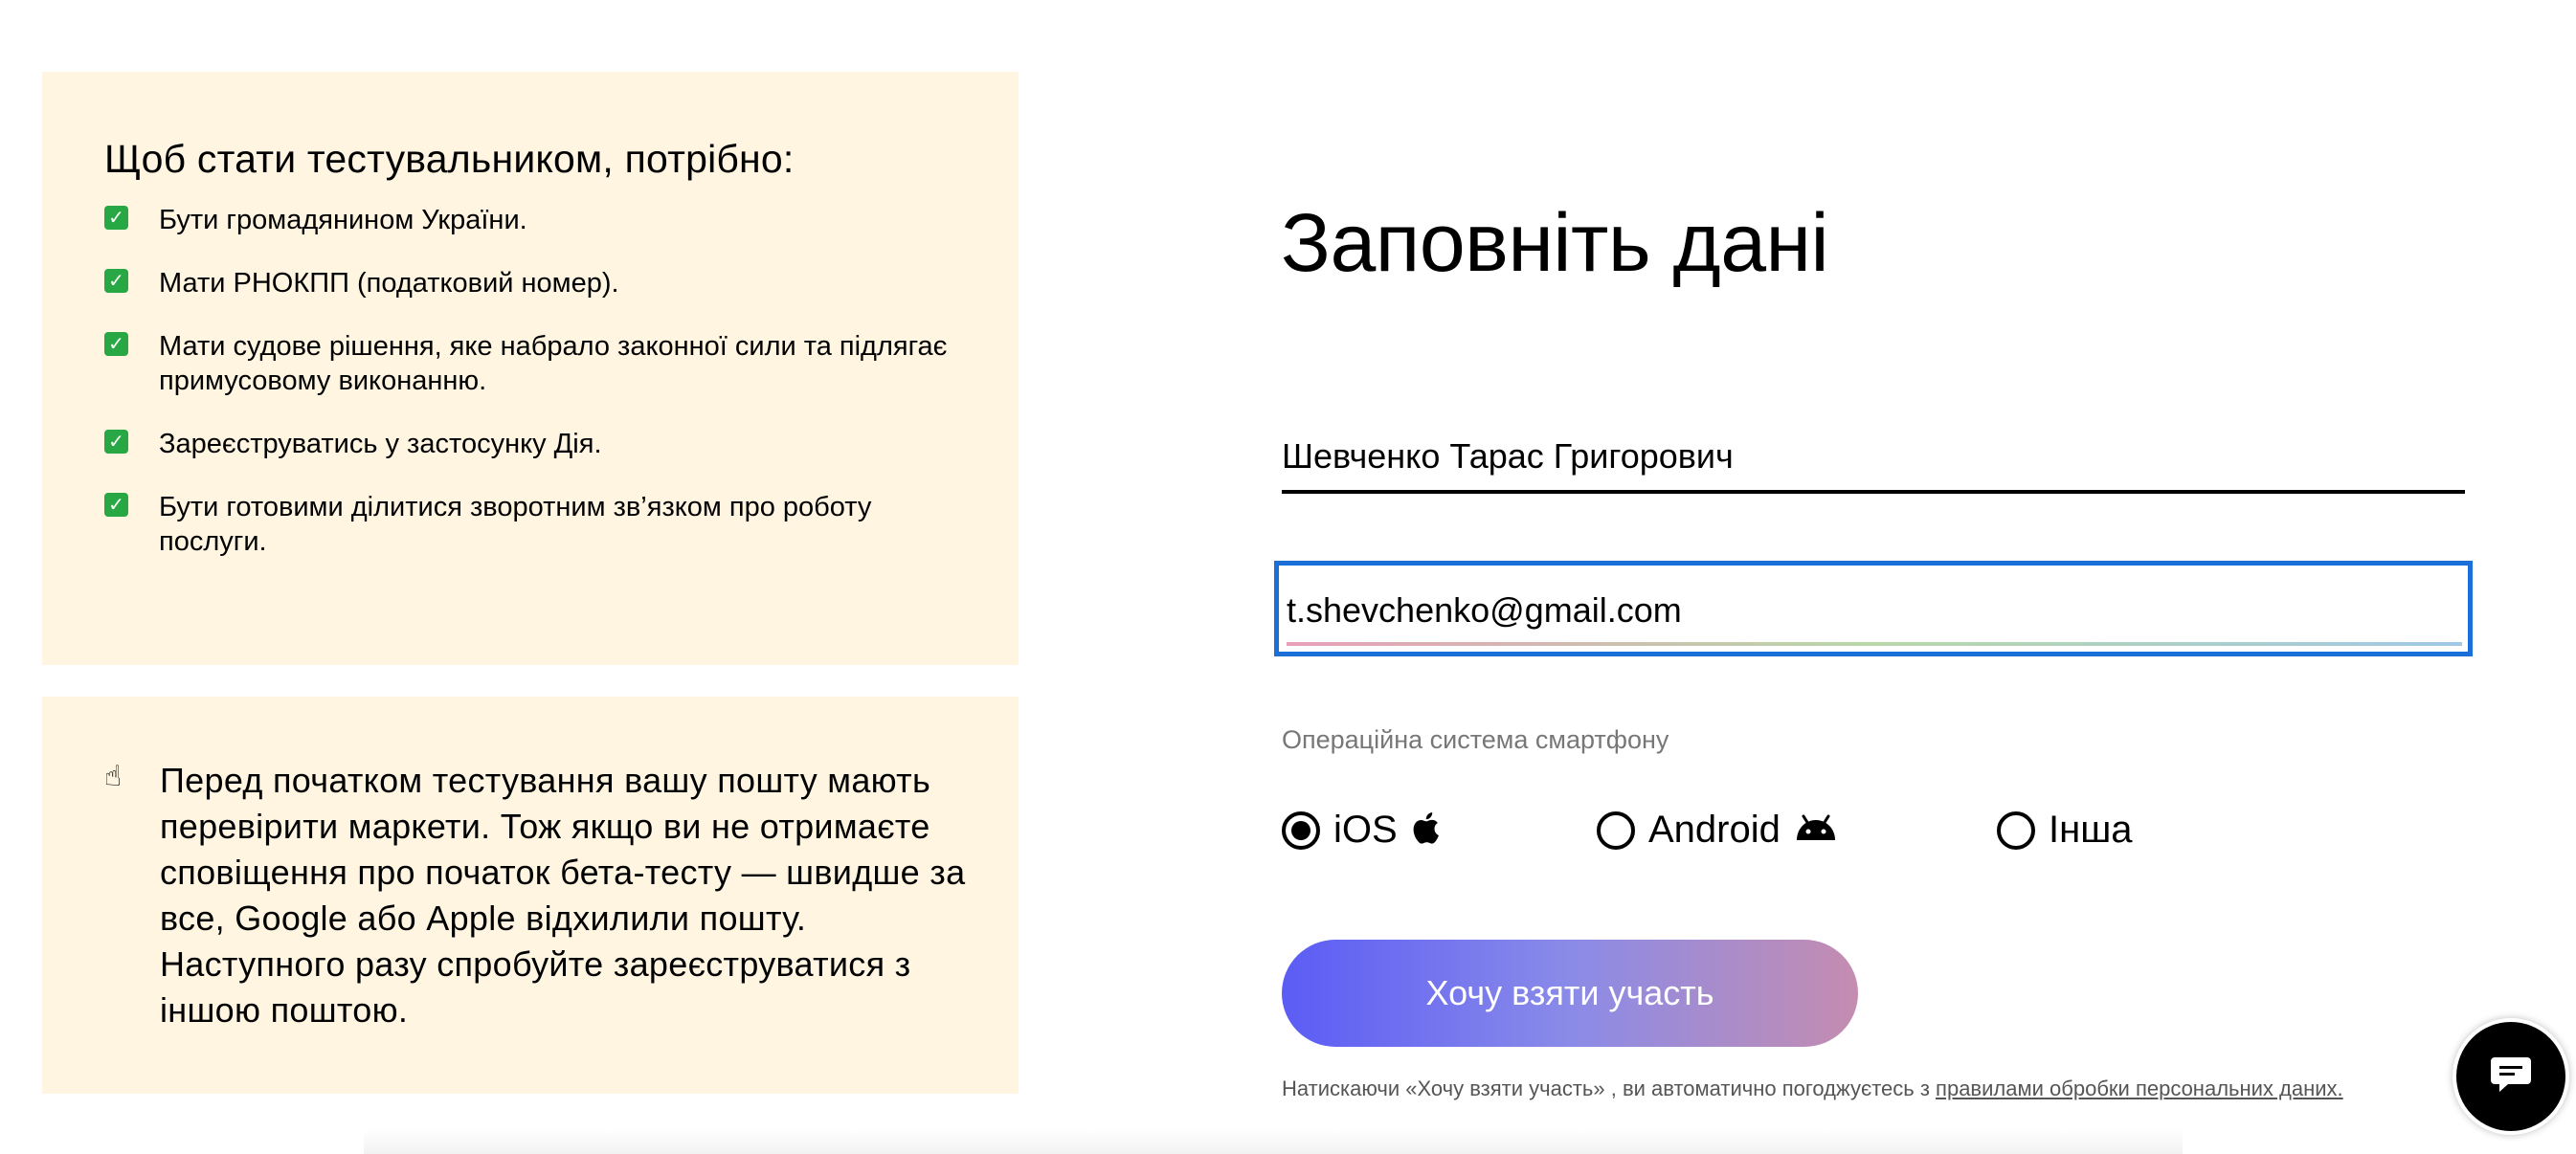 Image resolution: width=2576 pixels, height=1154 pixels. What do you see at coordinates (114, 776) in the screenshot?
I see `pointing-finger-icon: ☝` at bounding box center [114, 776].